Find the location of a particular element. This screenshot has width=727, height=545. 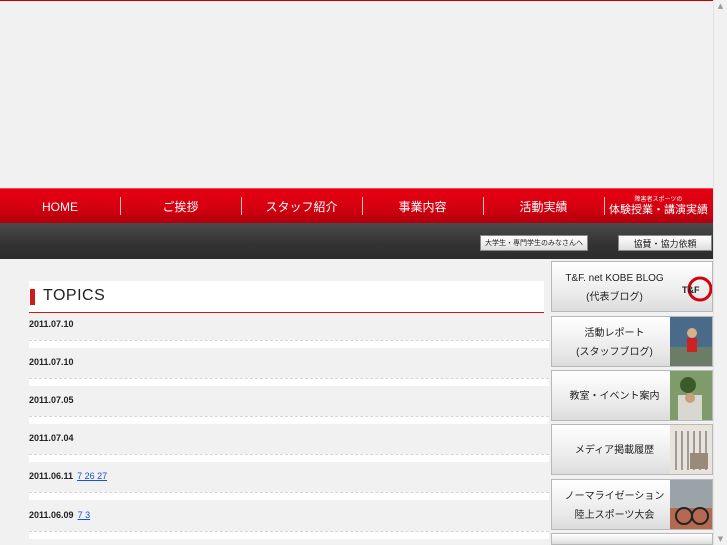

nav-business-label: 事業内容 is located at coordinates (422, 207).